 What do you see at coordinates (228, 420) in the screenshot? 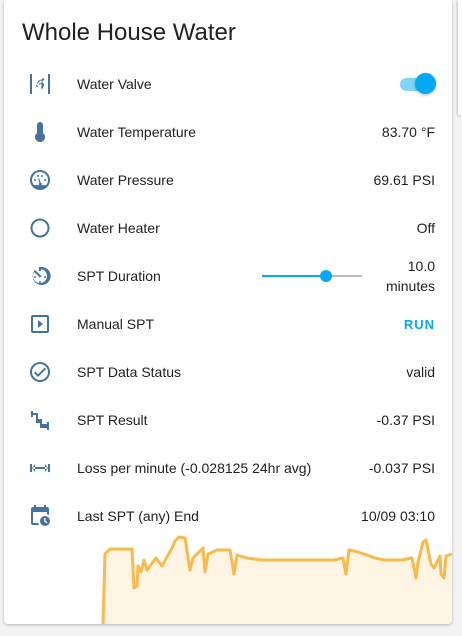
I see `row-spt-result: SPT Result -0.37 PSI` at bounding box center [228, 420].